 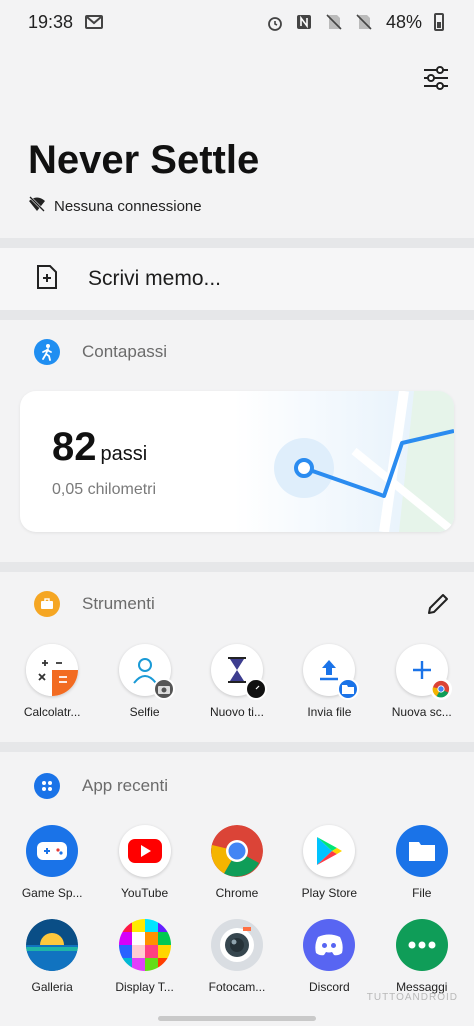 I want to click on app-label: Galleria, so click(x=52, y=987).